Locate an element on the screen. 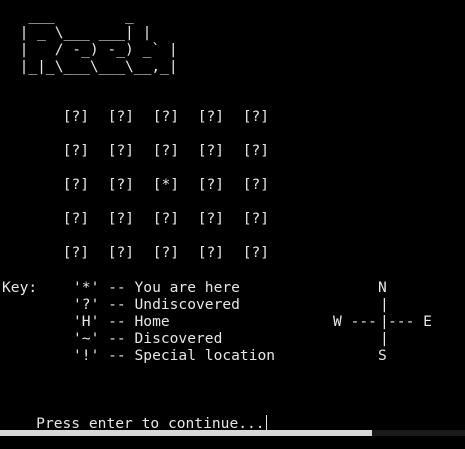 This screenshot has width=465, height=449. banner-line: | / -_) -_) _` | is located at coordinates (90, 49).